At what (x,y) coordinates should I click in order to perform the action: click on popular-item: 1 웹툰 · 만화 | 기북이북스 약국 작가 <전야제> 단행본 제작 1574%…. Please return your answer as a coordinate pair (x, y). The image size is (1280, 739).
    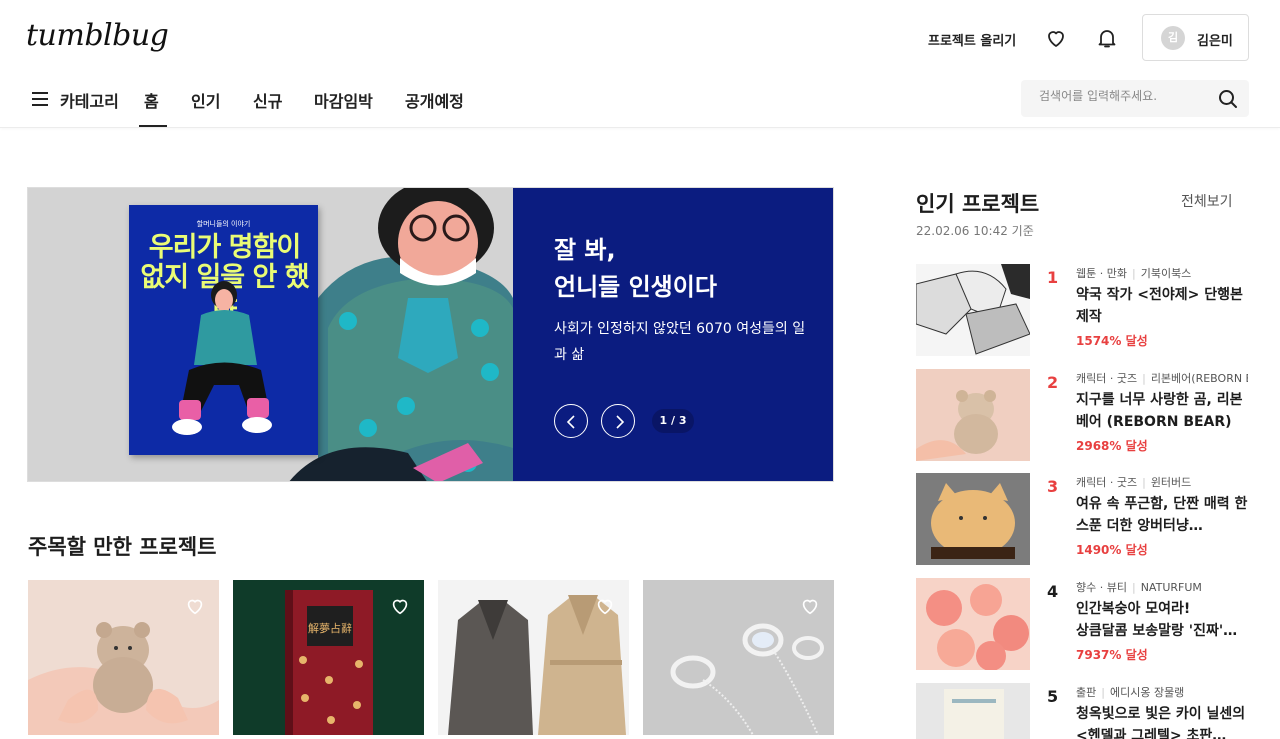
    Looking at the image, I should click on (1083, 310).